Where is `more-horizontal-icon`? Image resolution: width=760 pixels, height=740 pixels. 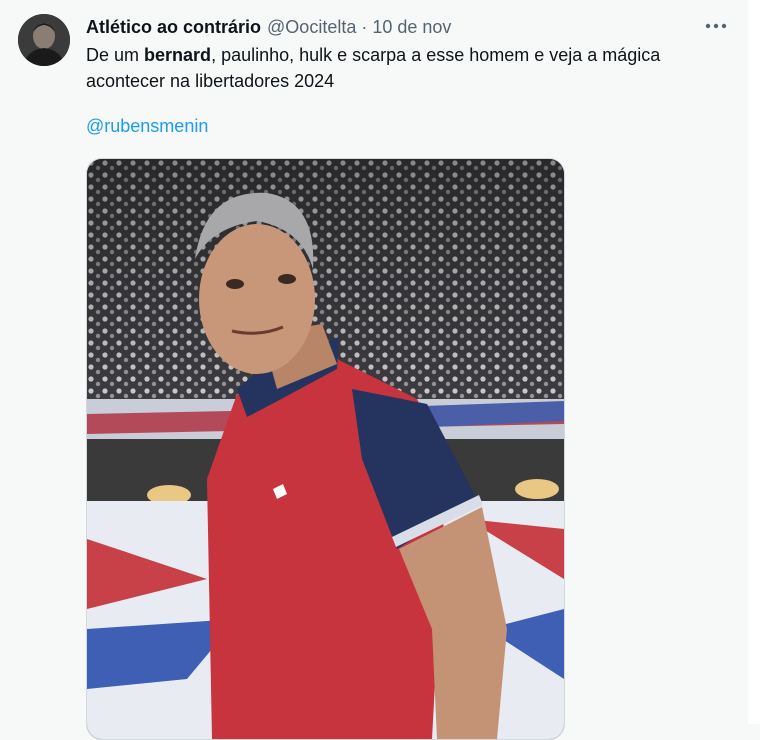
more-horizontal-icon is located at coordinates (716, 26).